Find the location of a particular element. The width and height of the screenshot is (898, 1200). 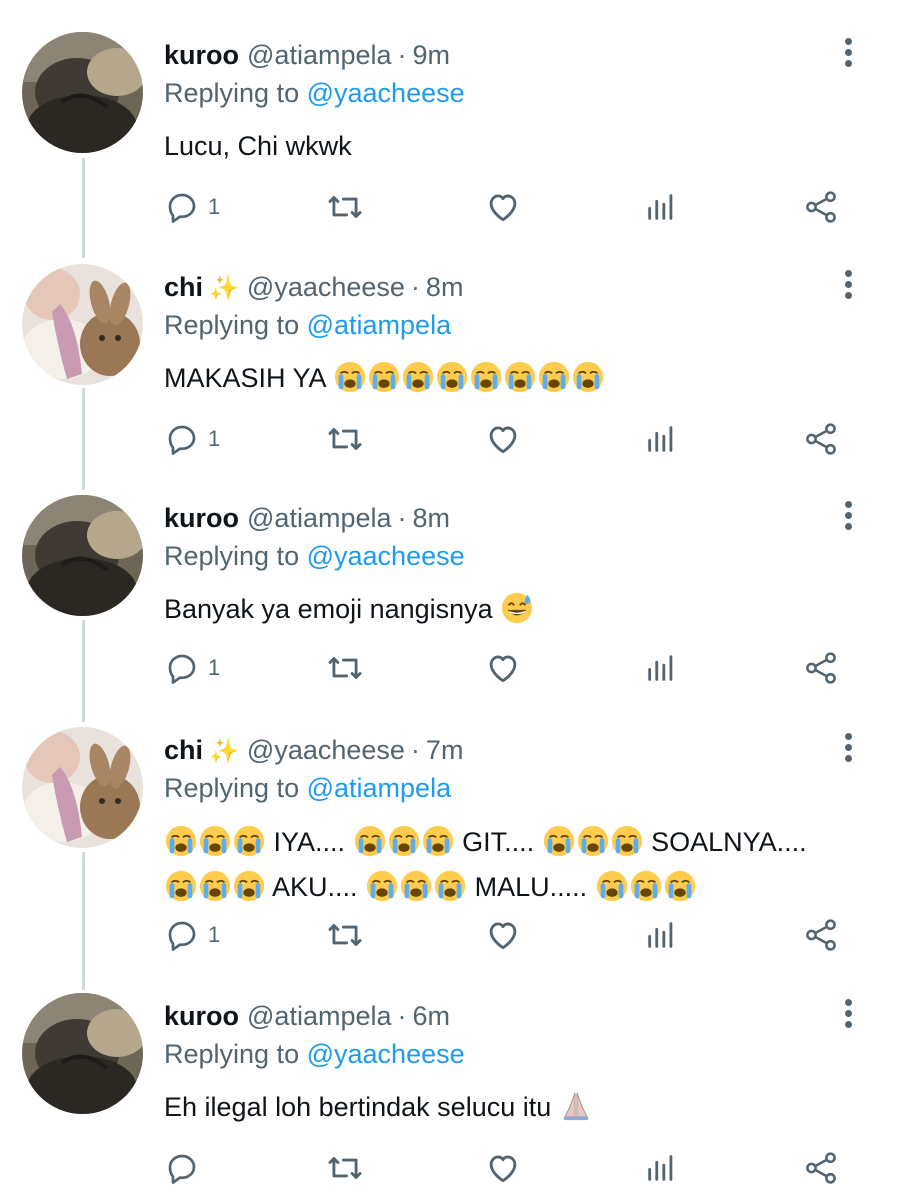

reply-button is located at coordinates (186, 1168).